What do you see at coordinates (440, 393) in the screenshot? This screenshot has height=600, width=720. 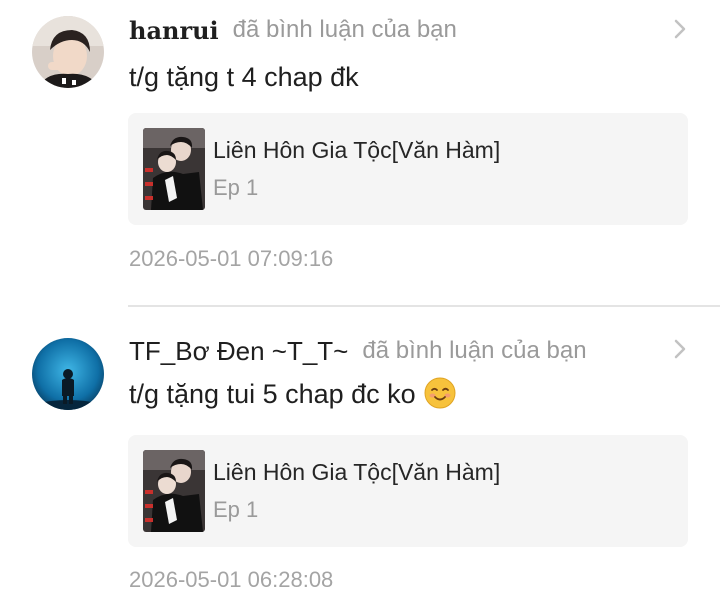 I see `smiling-face-icon` at bounding box center [440, 393].